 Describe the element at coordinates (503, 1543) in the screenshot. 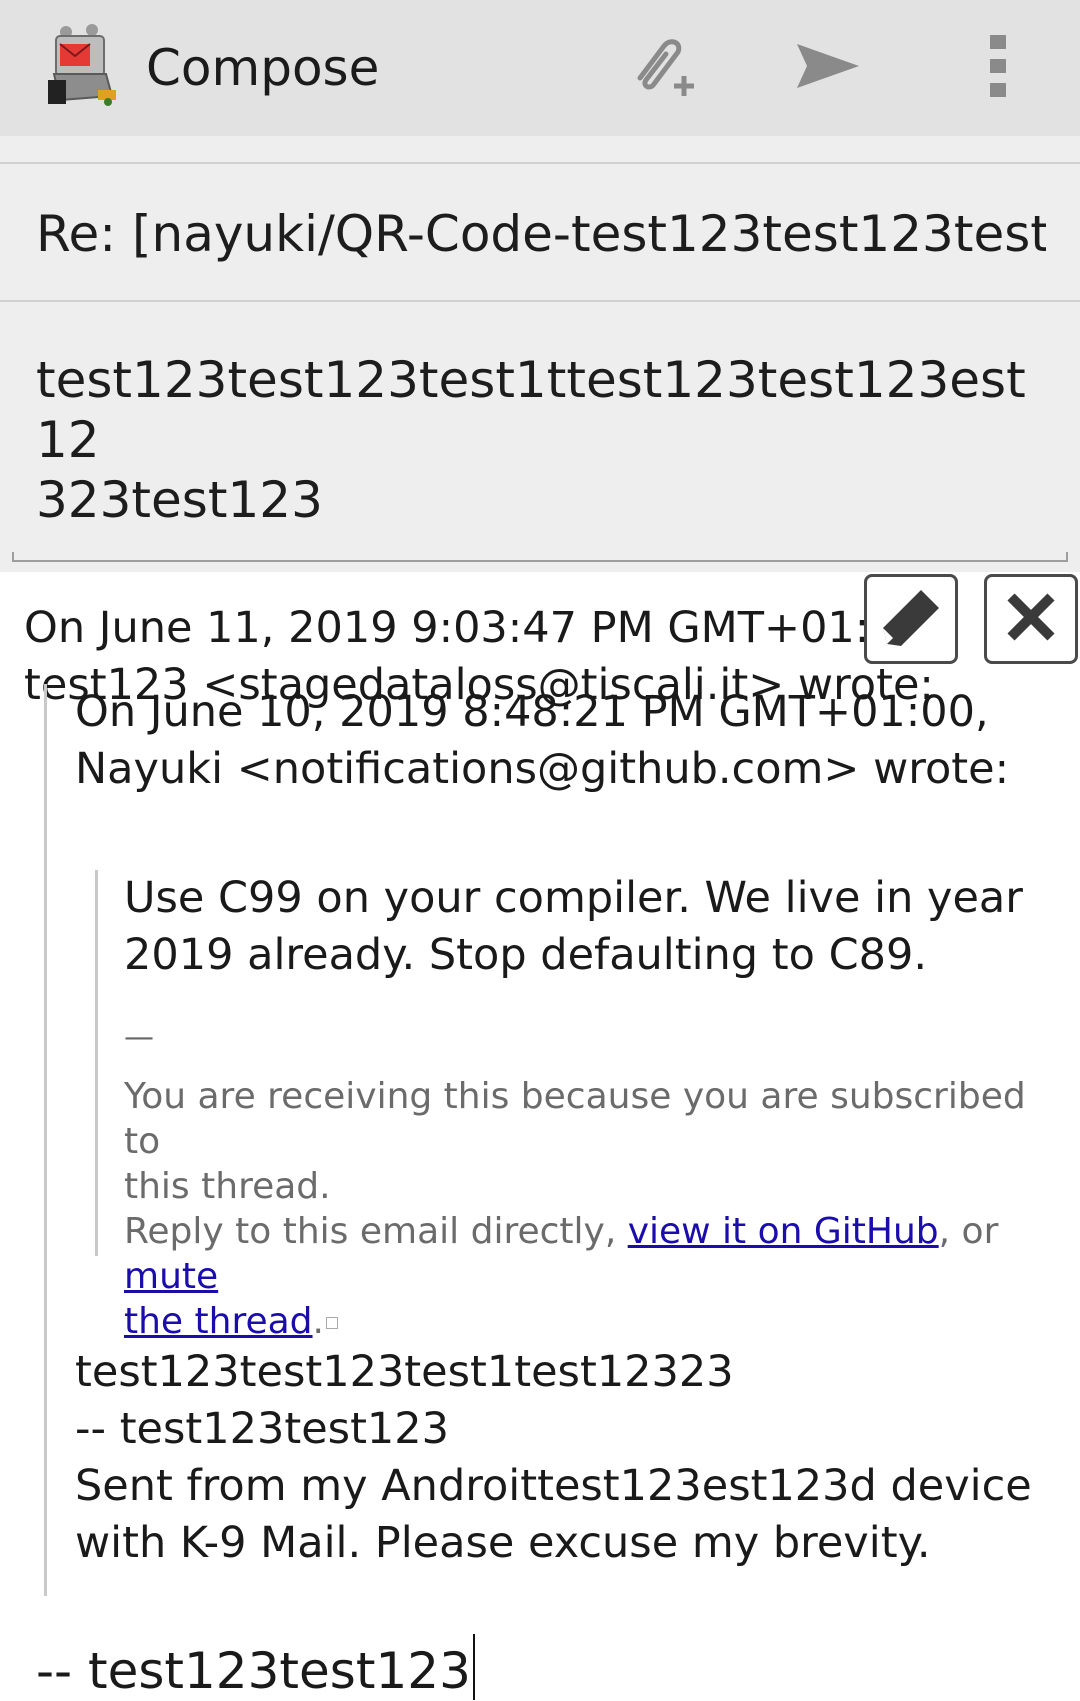

I see `quoted-sig-line-4: with K-9 Mail. Please excuse my brevity.` at that location.